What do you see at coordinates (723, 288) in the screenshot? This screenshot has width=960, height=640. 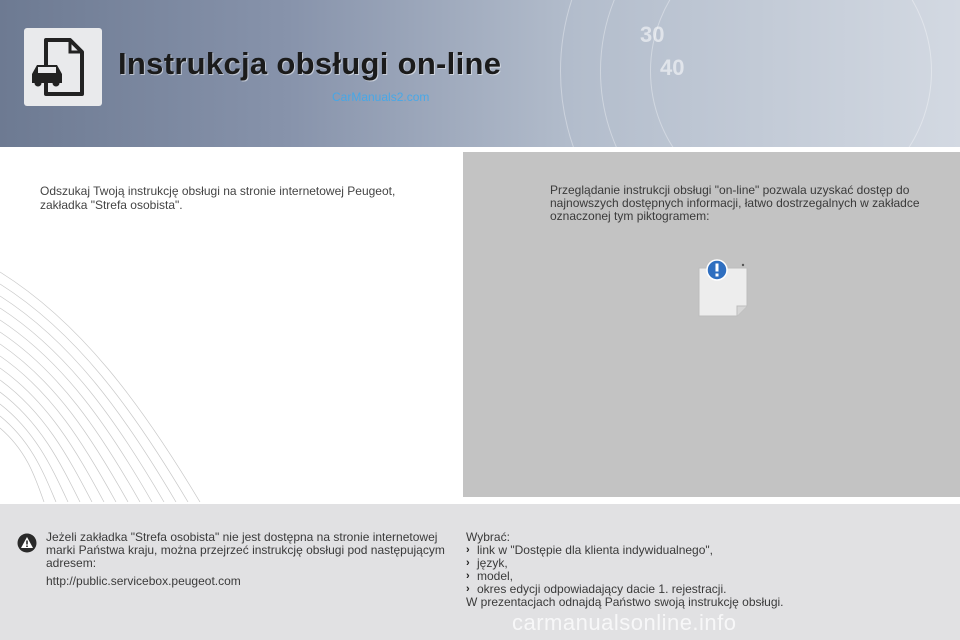 I see `info-document-icon` at bounding box center [723, 288].